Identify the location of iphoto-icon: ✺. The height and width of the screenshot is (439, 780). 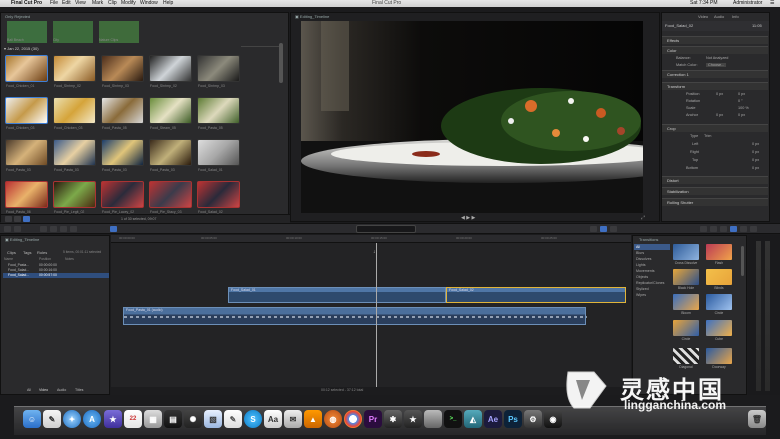
(193, 419).